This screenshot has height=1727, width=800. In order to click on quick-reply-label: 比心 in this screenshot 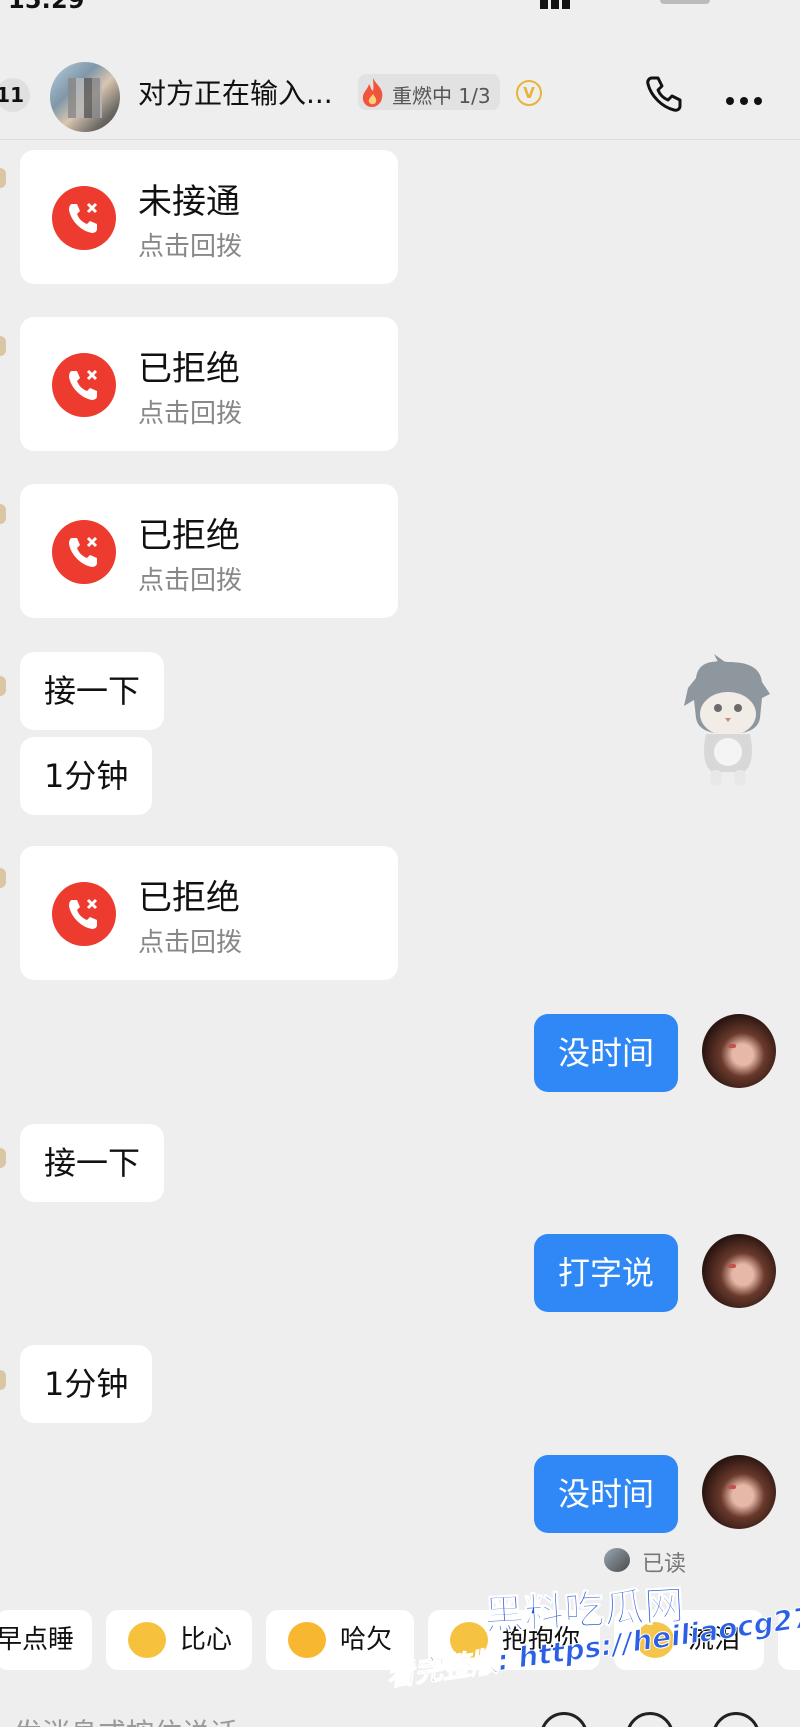, I will do `click(206, 1640)`.